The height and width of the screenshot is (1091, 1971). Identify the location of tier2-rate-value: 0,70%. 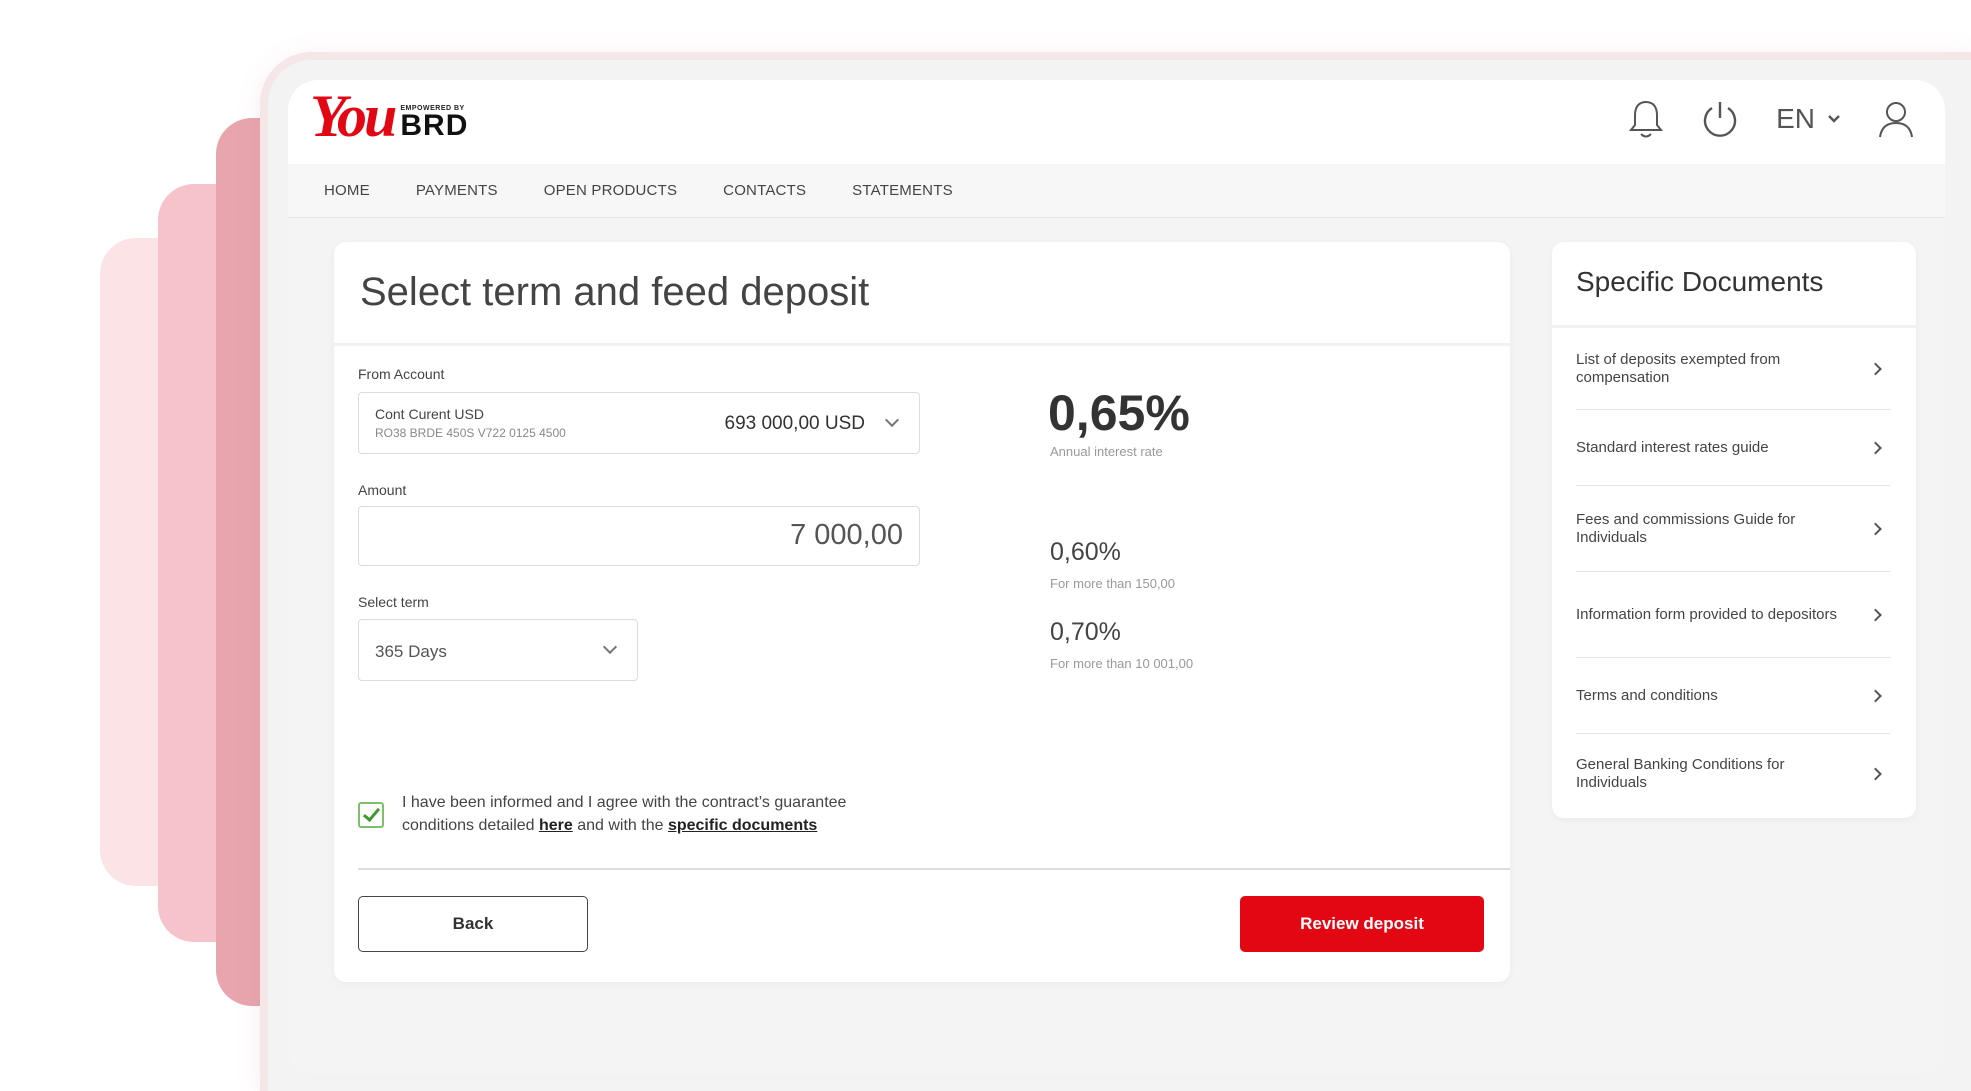
(1085, 632).